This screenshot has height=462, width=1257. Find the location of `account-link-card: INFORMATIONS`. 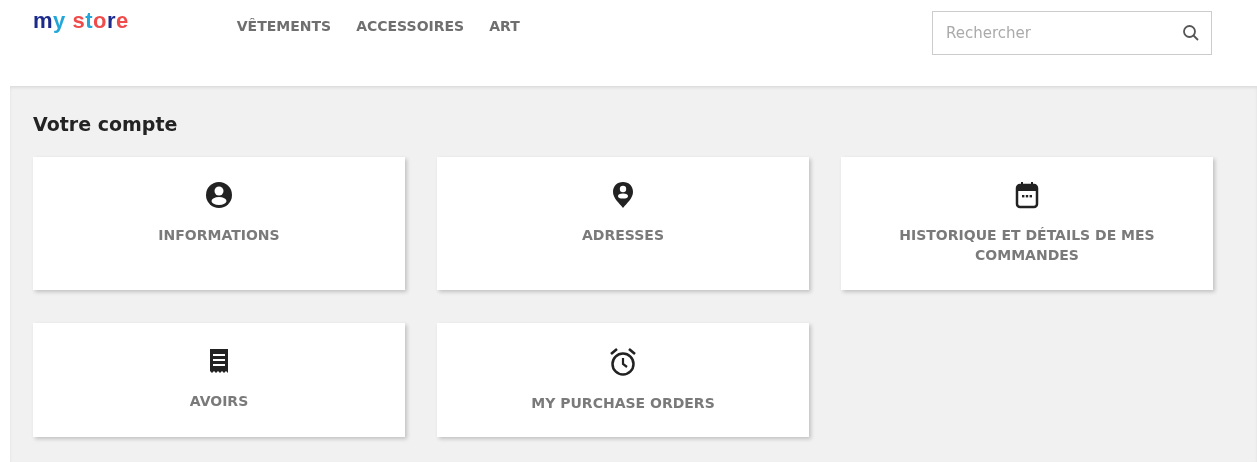

account-link-card: INFORMATIONS is located at coordinates (219, 223).